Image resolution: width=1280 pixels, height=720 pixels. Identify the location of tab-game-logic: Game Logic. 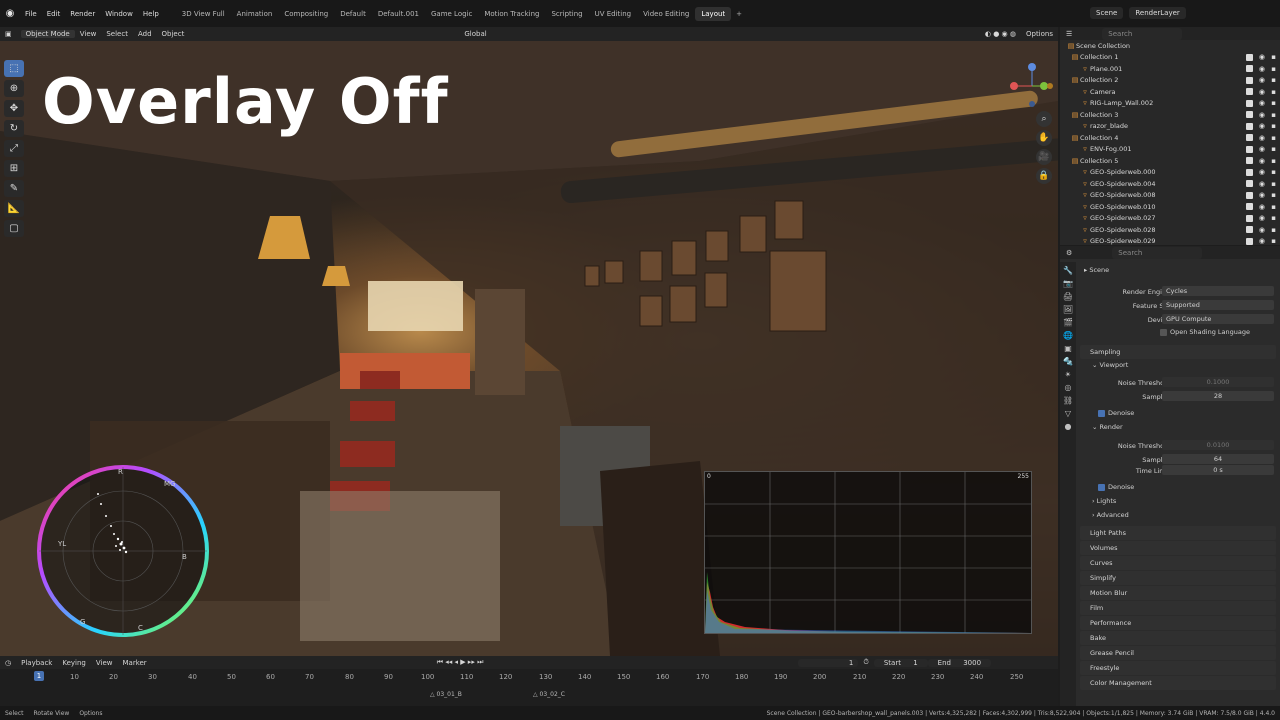
(451, 14).